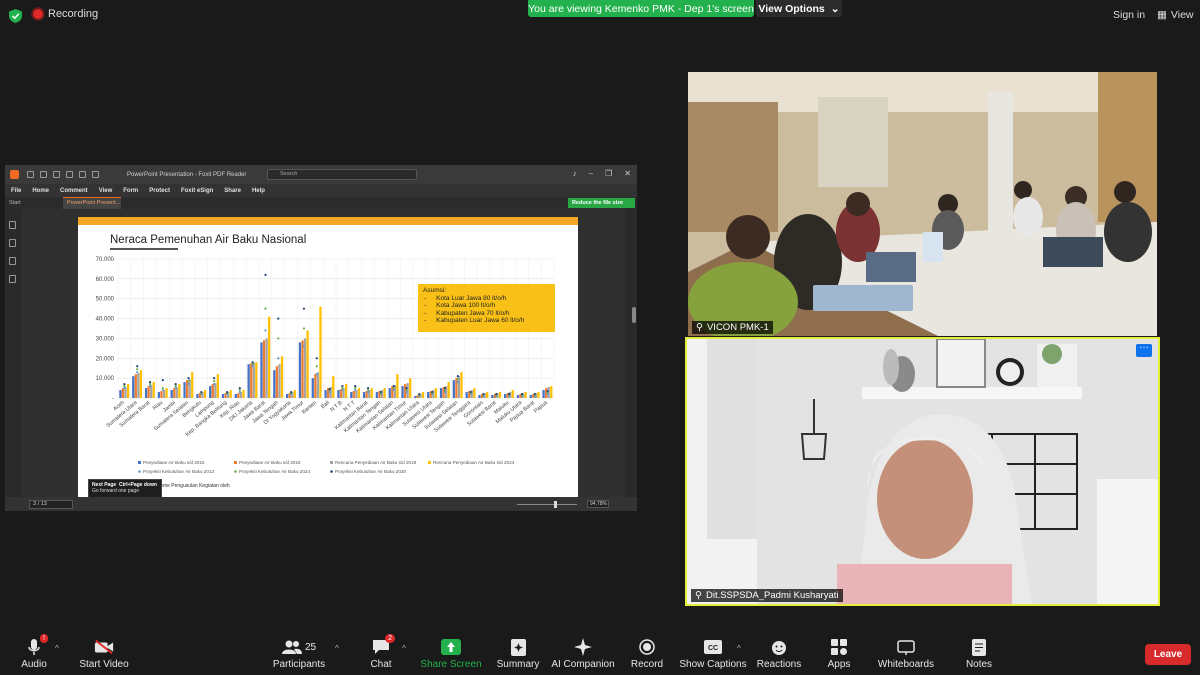 The width and height of the screenshot is (1200, 675). Describe the element at coordinates (159, 191) in the screenshot. I see `menu-protect: Protect` at that location.